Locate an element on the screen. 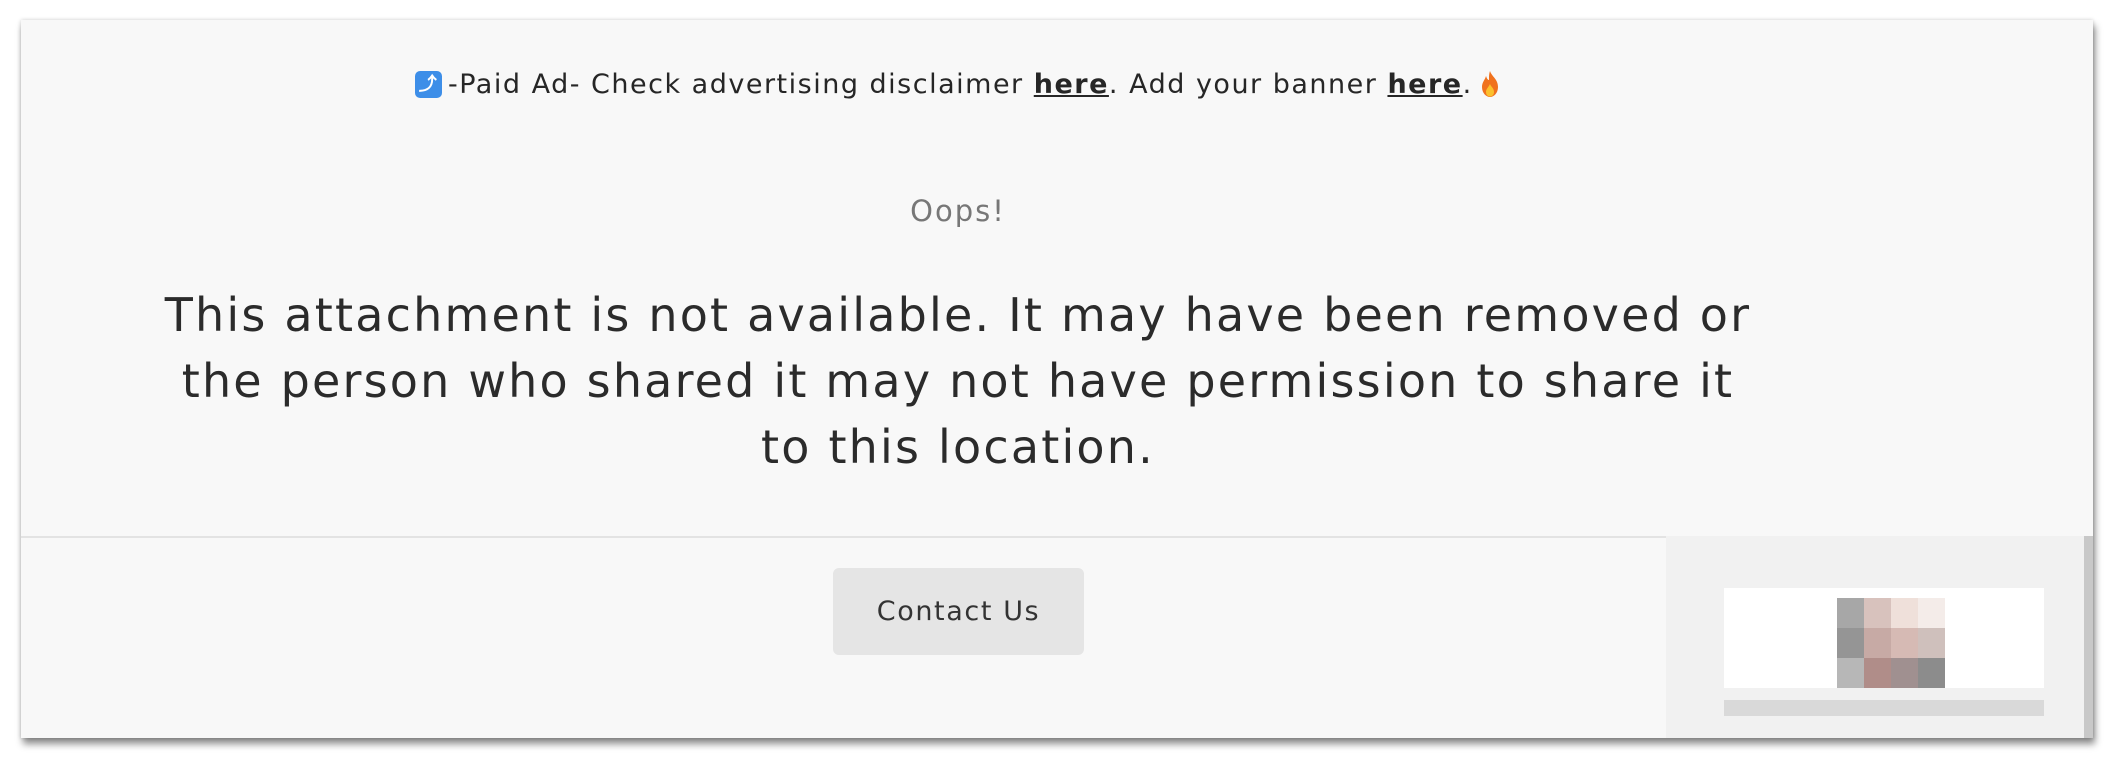 The width and height of the screenshot is (2114, 760). chat-widget is located at coordinates (1879, 637).